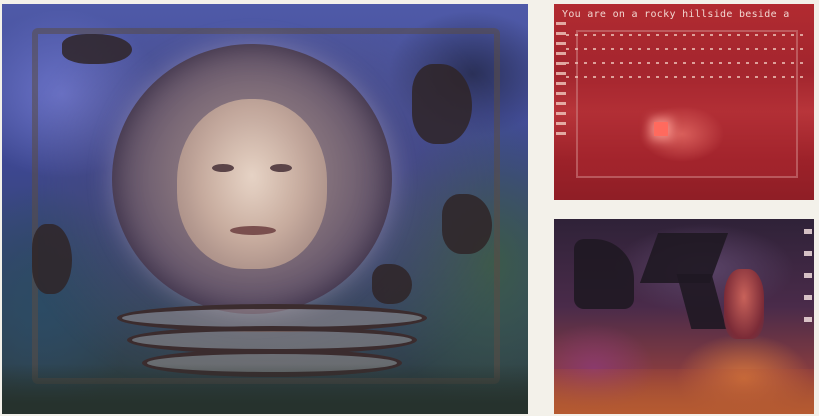 The height and width of the screenshot is (416, 819). What do you see at coordinates (253, 230) in the screenshot?
I see `mouth` at bounding box center [253, 230].